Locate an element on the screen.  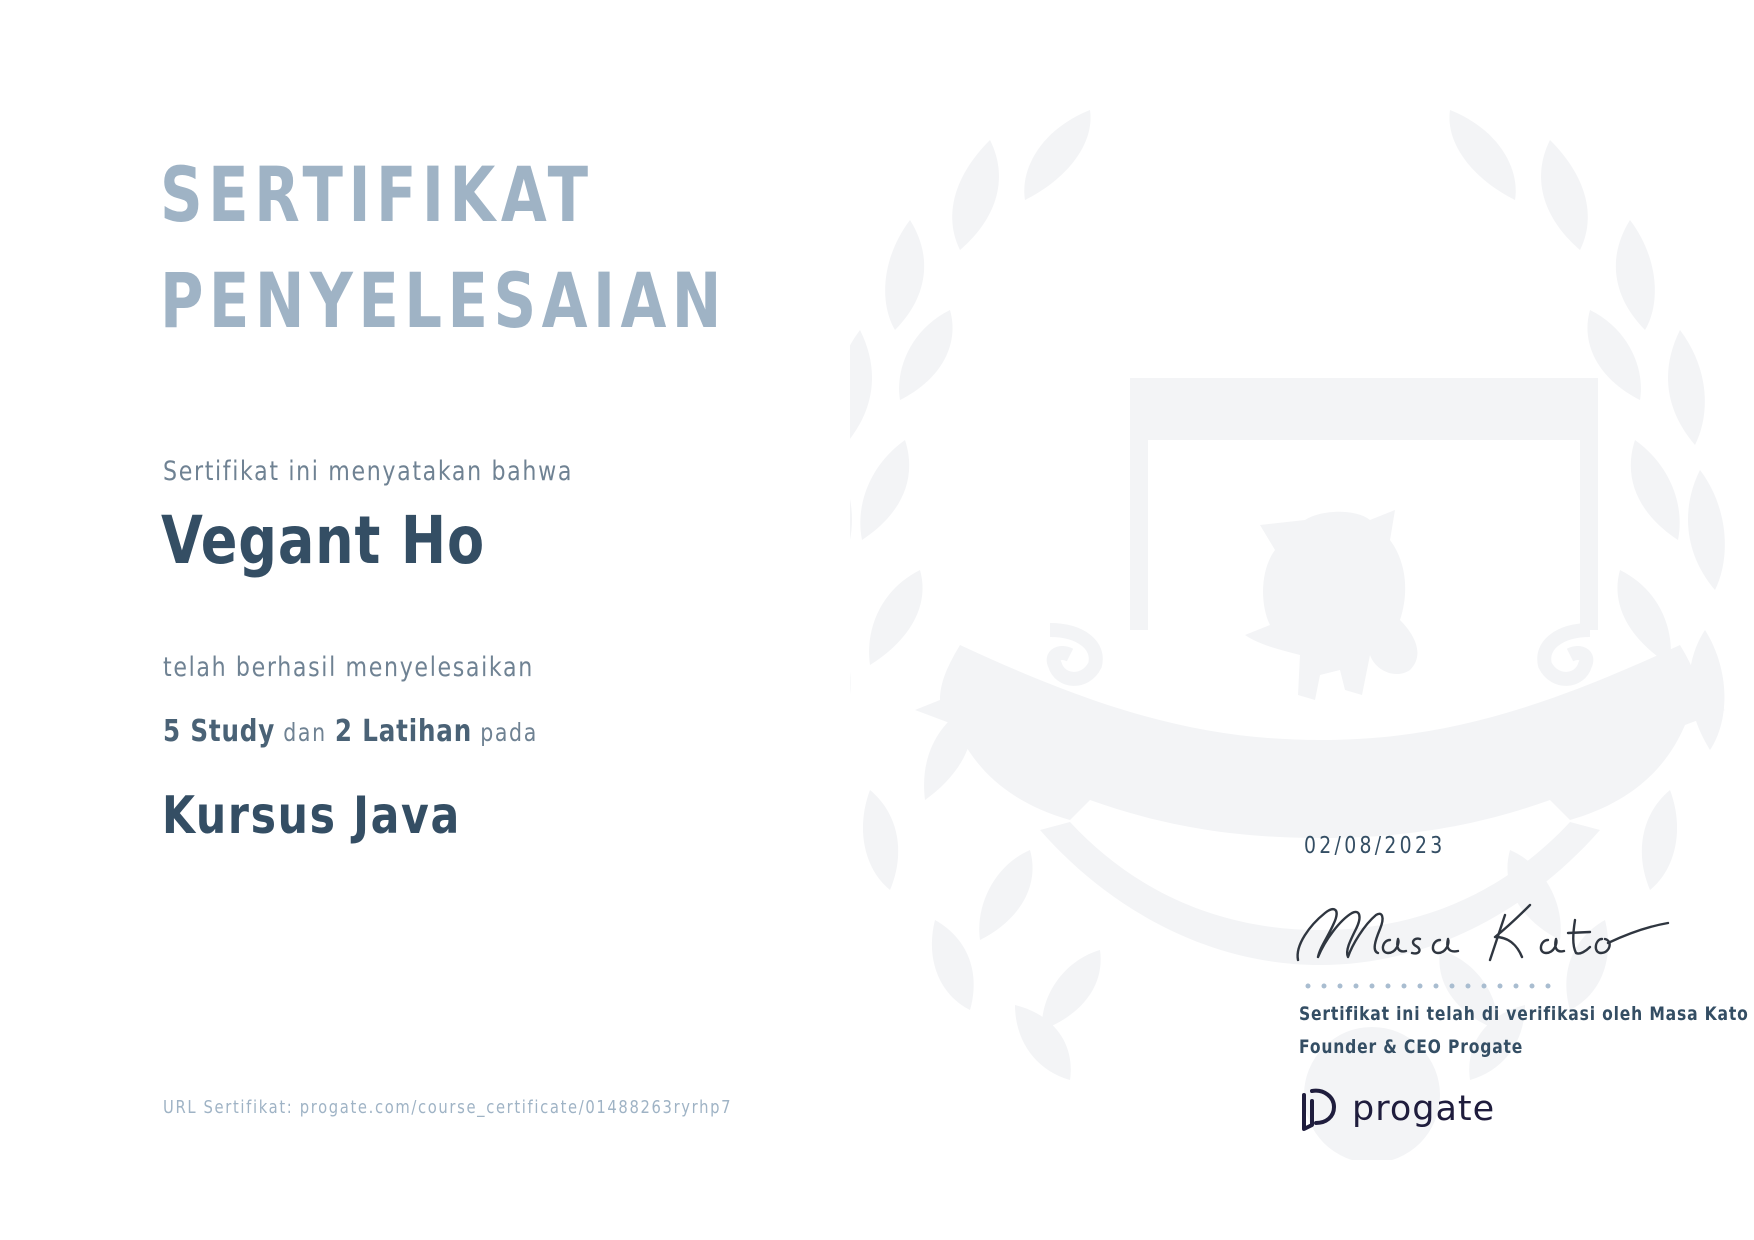
signer-role: Founder & CEO Progate is located at coordinates (1411, 1047).